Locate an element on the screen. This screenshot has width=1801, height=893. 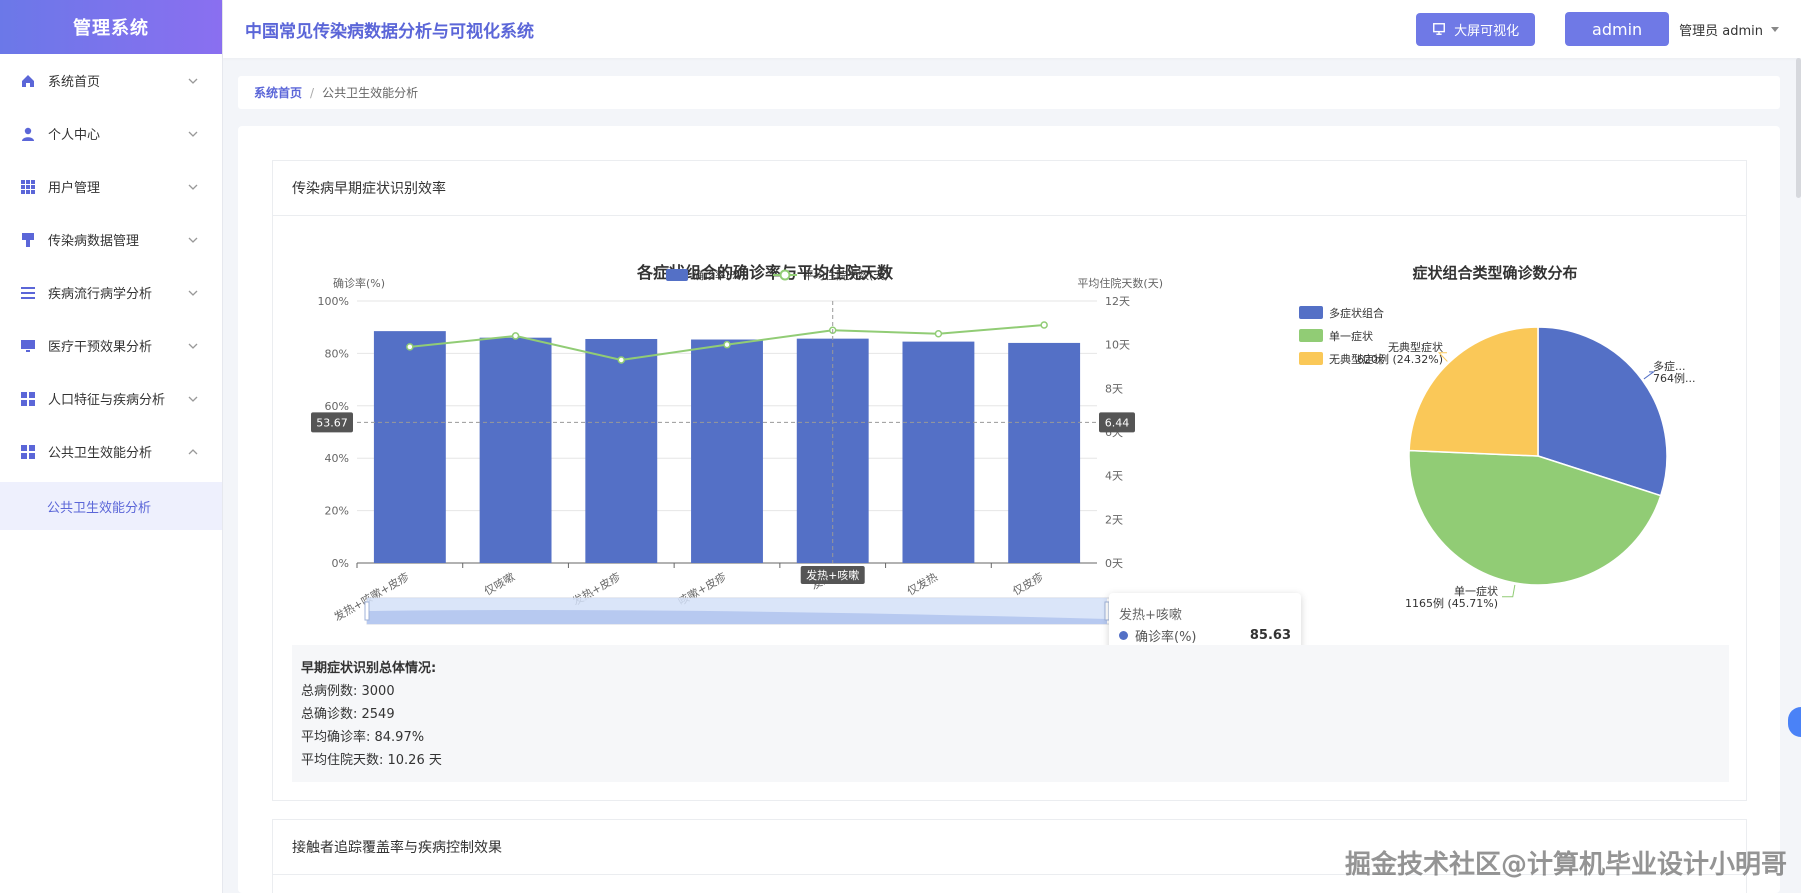
summary-line: 总病例数: 3000 is located at coordinates (348, 691).